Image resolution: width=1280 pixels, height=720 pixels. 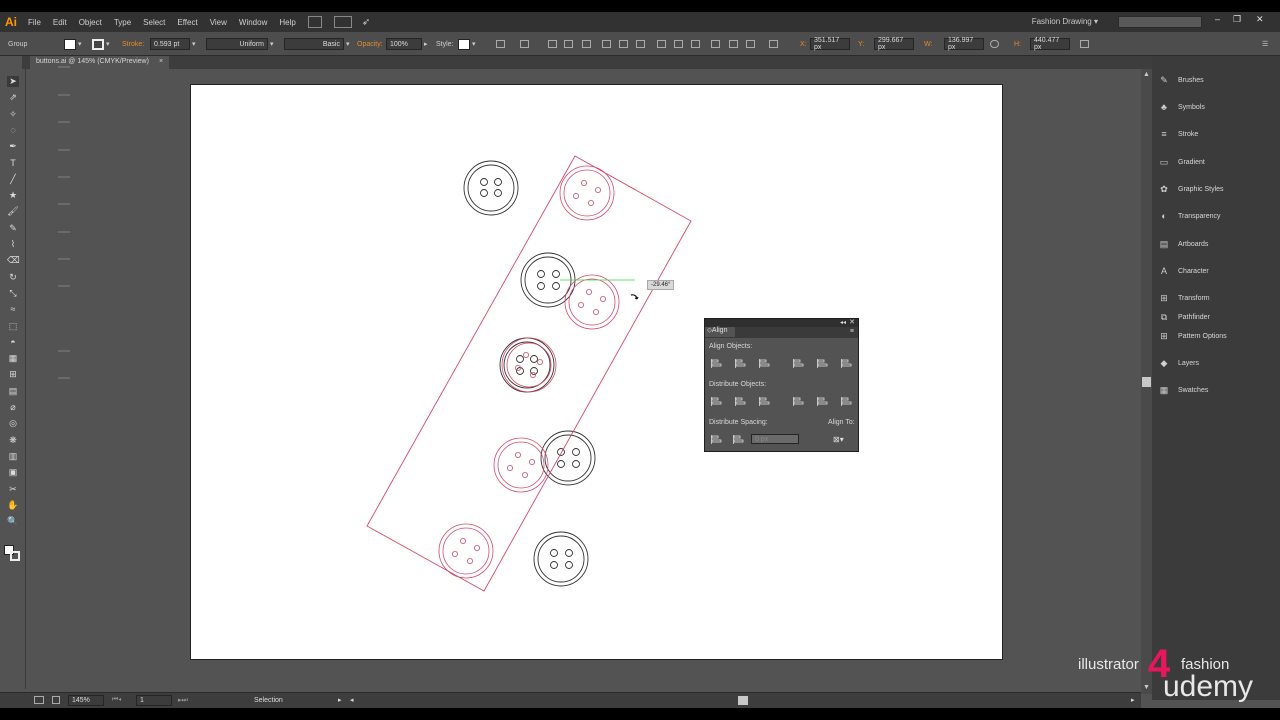 I want to click on first-artboard-icon: ⏮◂, so click(x=116, y=700).